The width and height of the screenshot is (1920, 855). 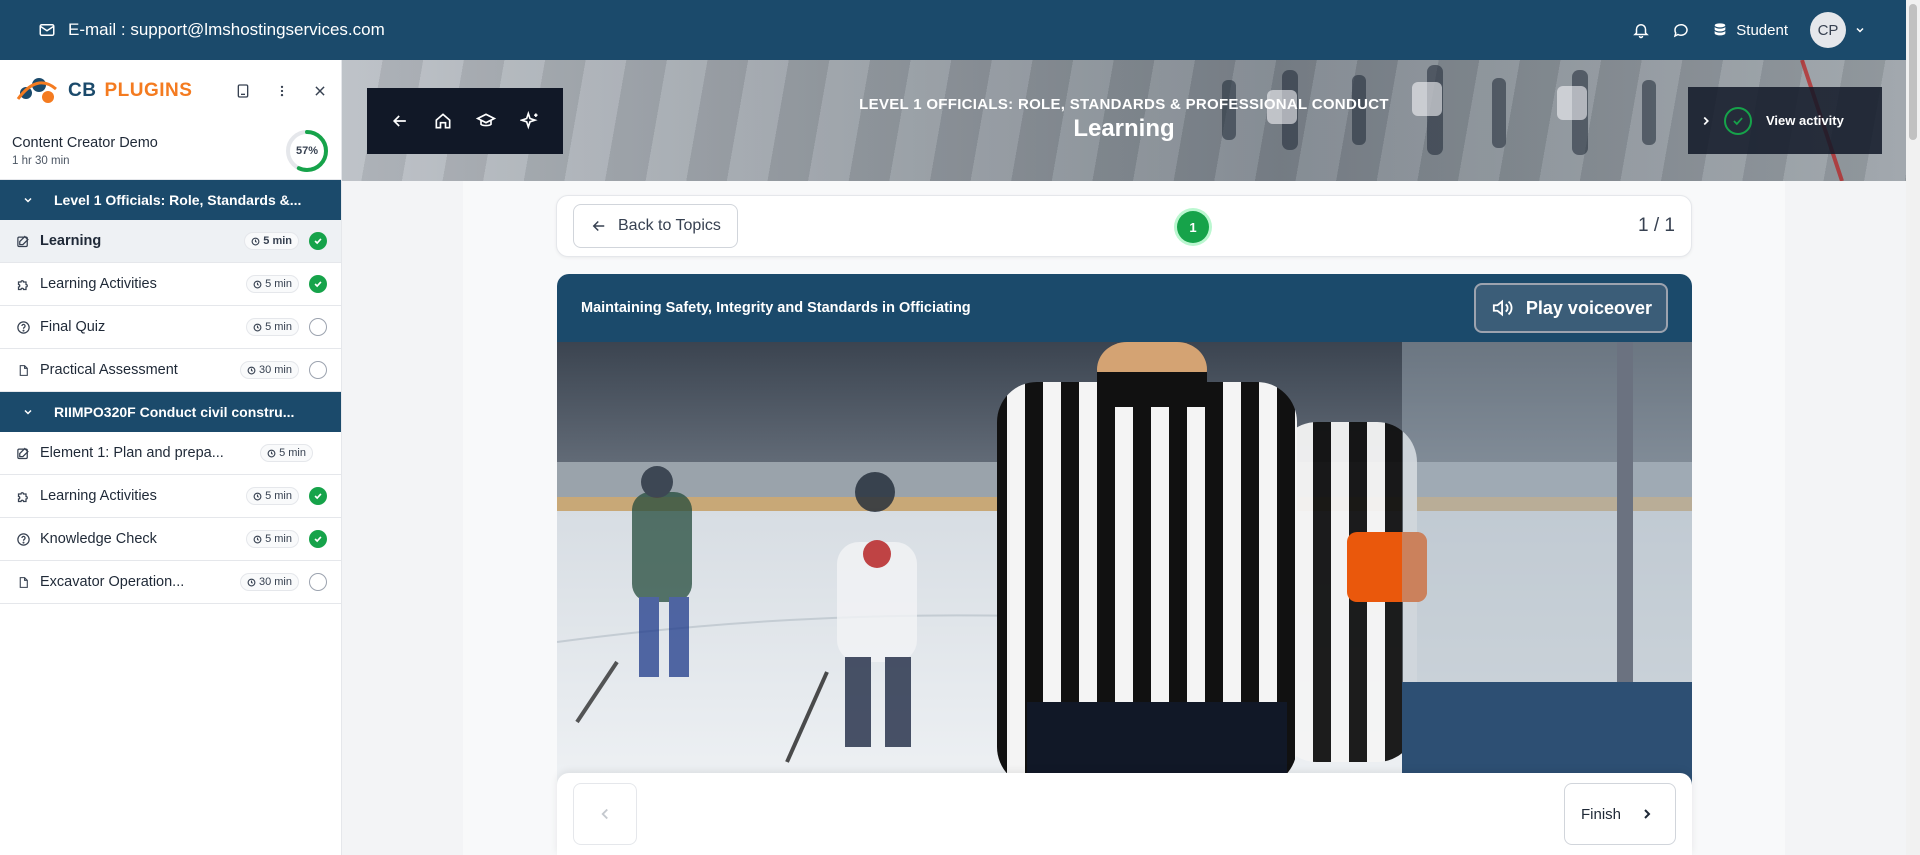 I want to click on progress-percent: 57%, so click(x=307, y=150).